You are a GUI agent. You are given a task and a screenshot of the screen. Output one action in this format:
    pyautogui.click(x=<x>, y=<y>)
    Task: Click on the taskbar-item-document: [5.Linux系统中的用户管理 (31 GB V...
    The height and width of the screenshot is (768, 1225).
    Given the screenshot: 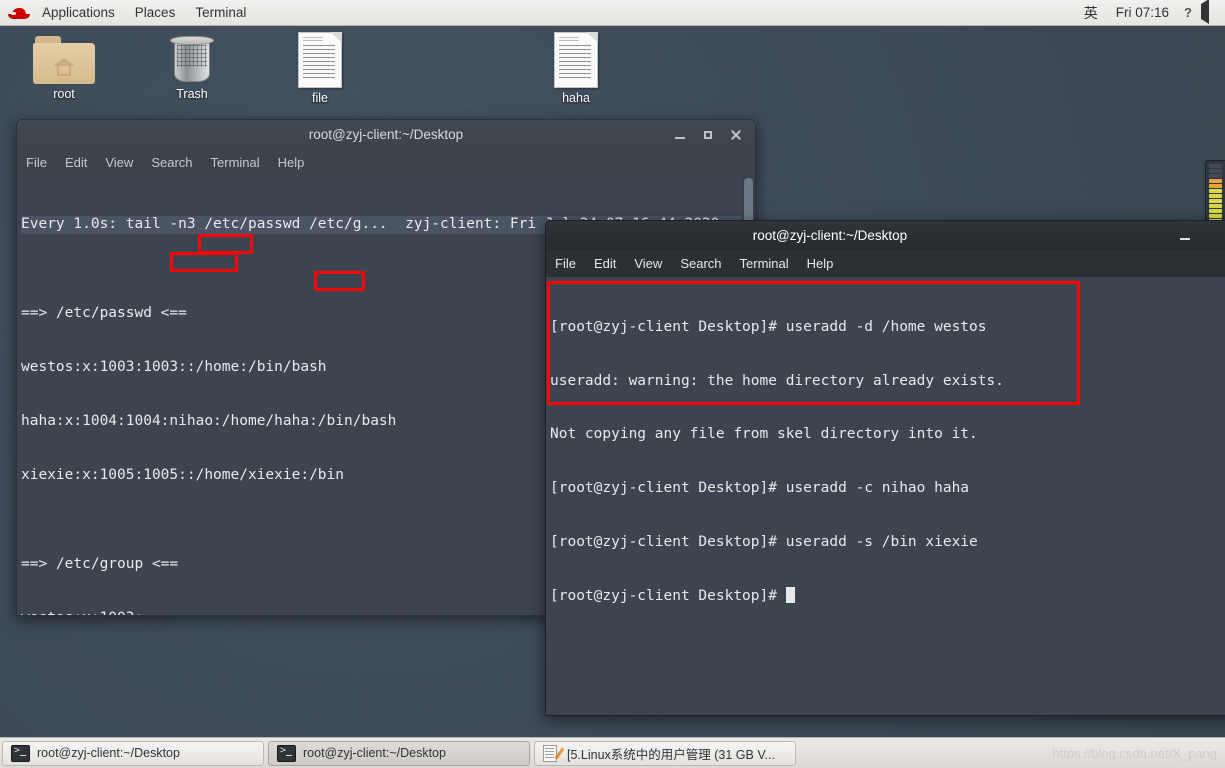 What is the action you would take?
    pyautogui.click(x=665, y=753)
    